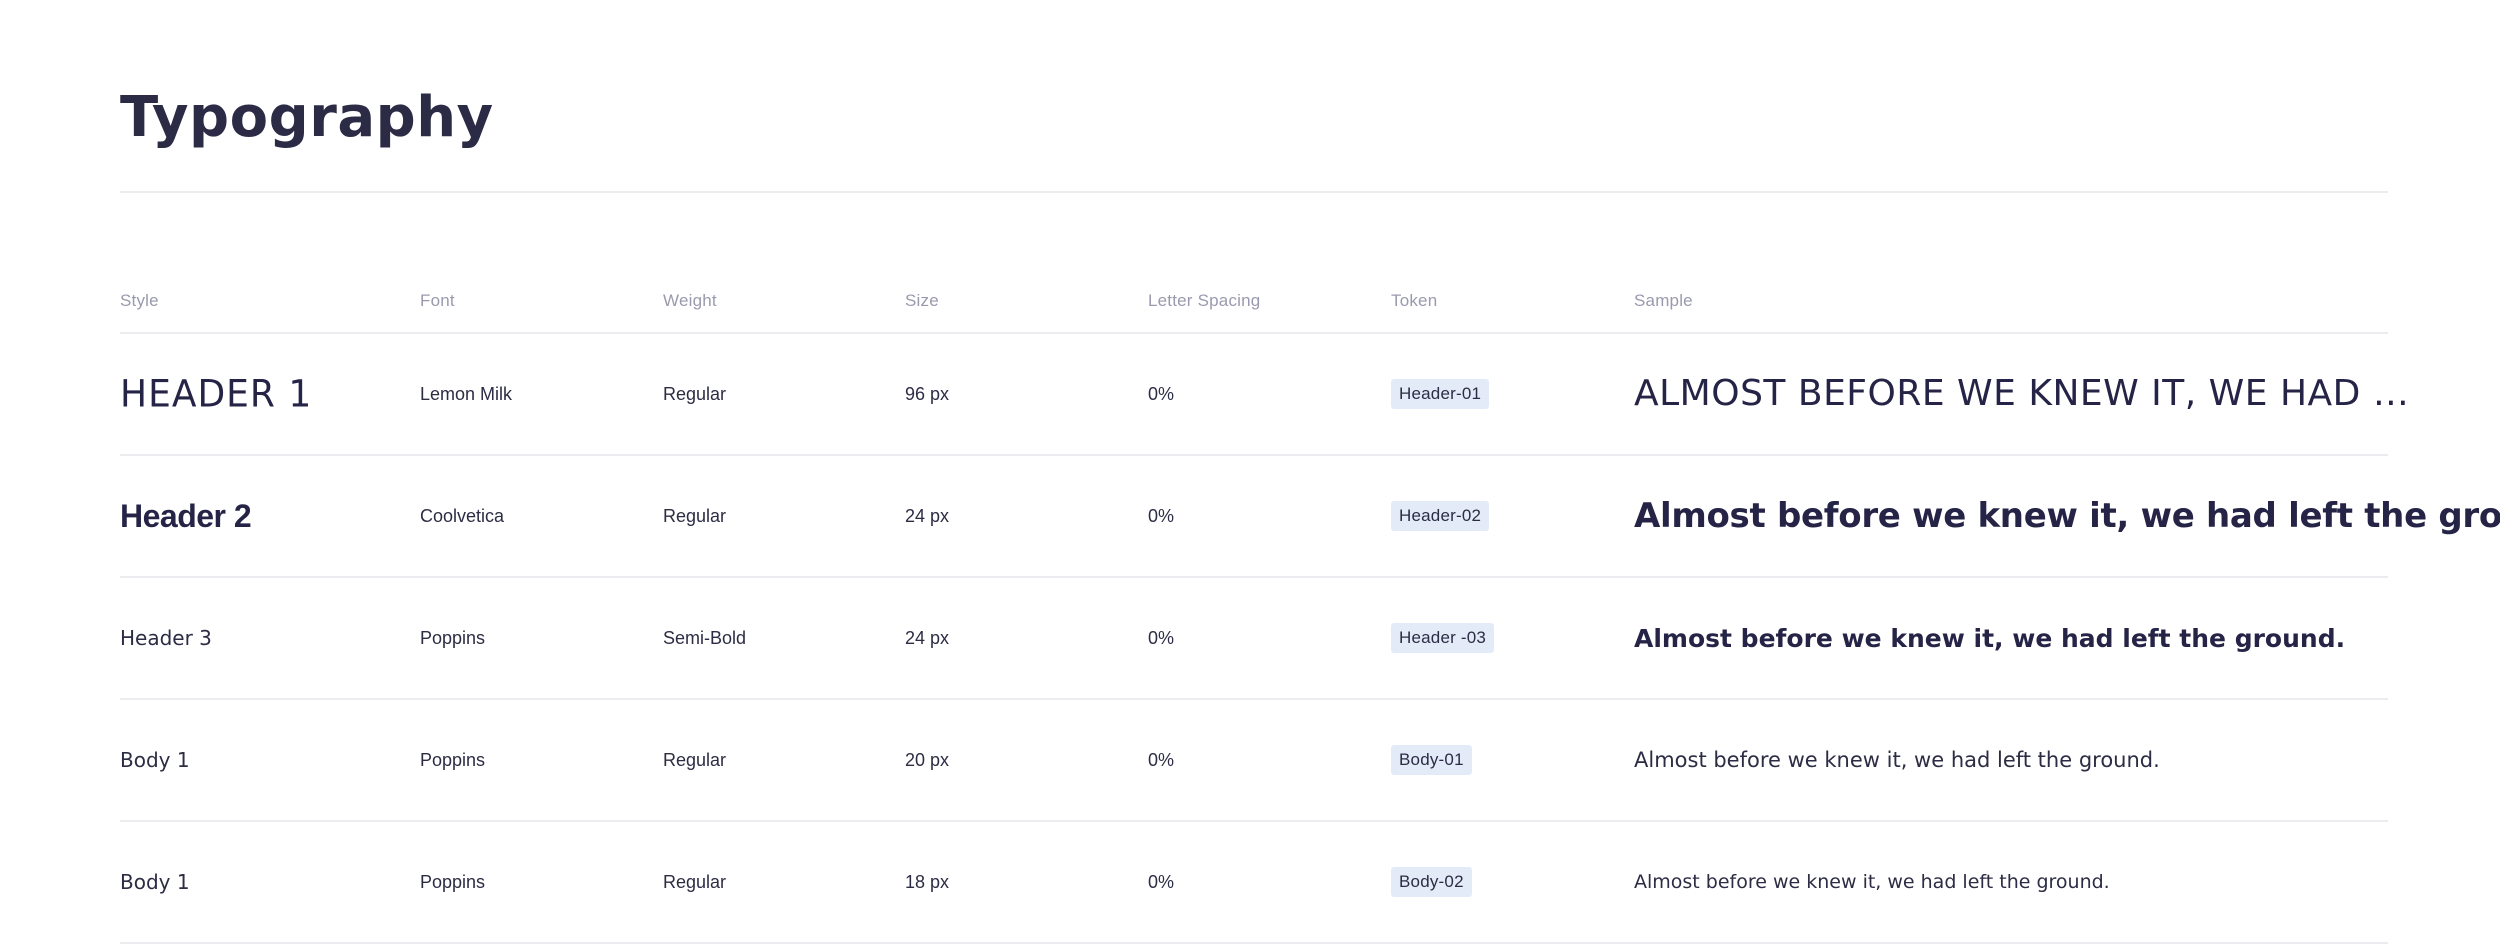  Describe the element at coordinates (927, 881) in the screenshot. I see `font-size: 18 px` at that location.